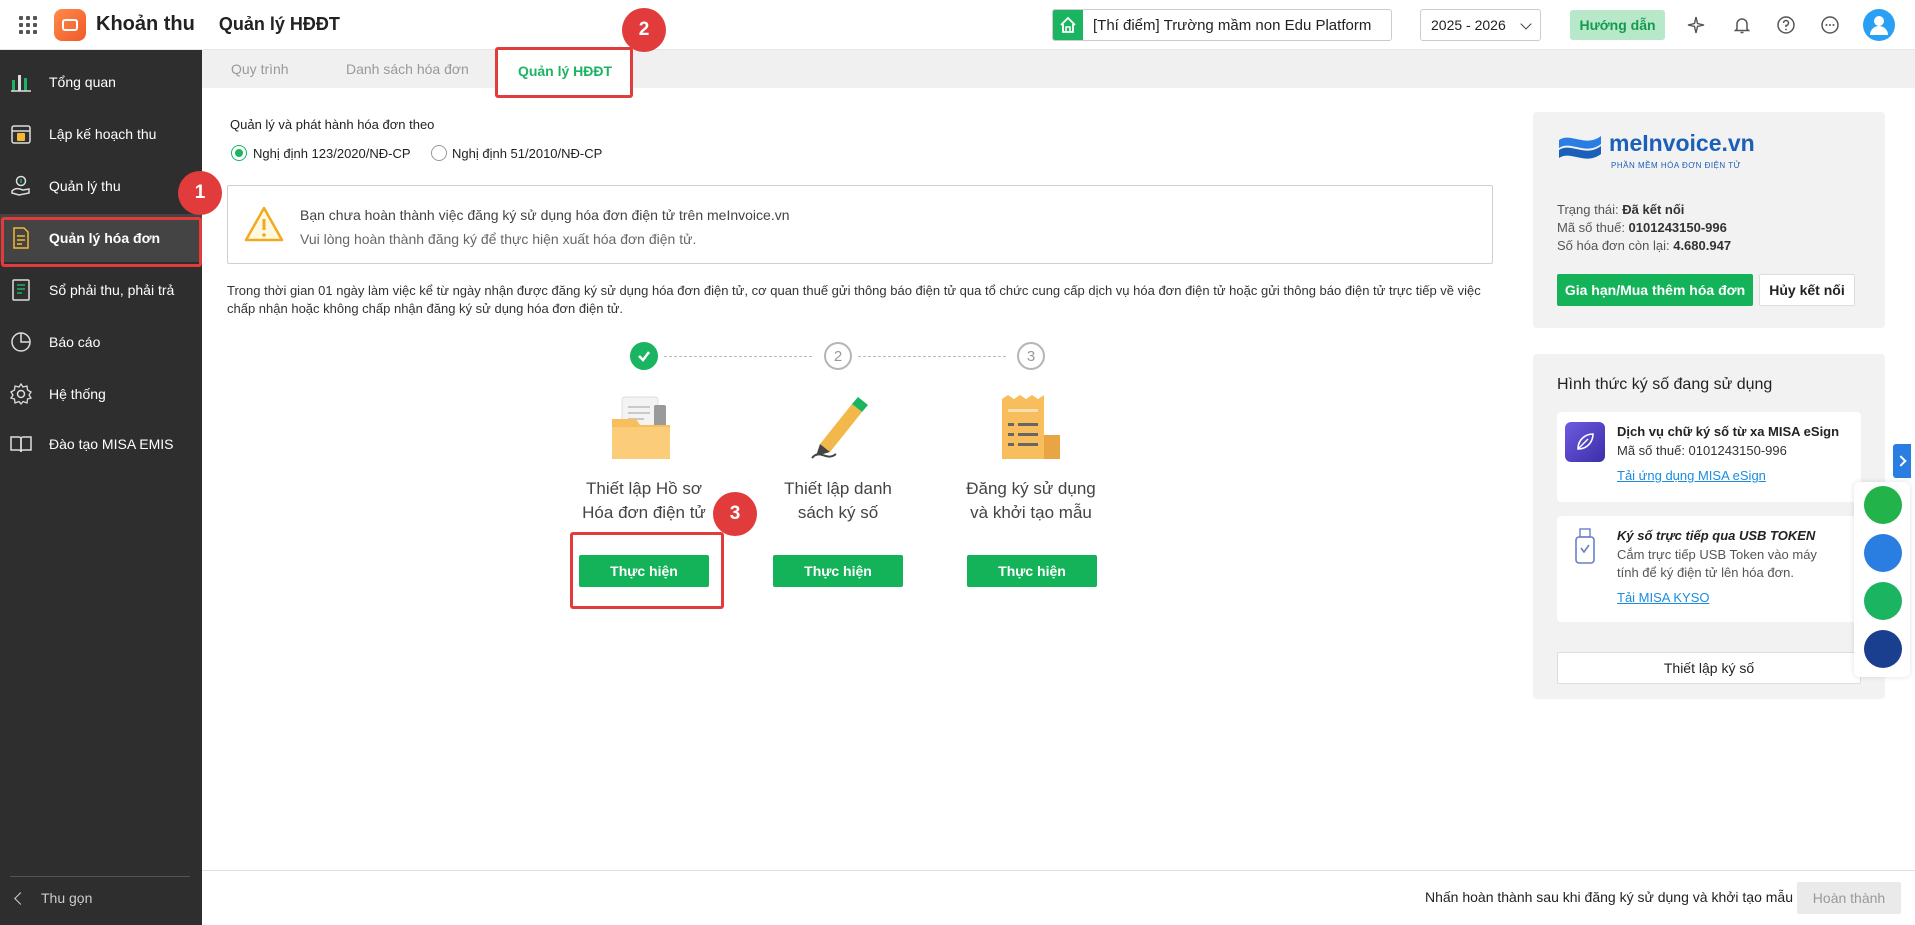  Describe the element at coordinates (21, 134) in the screenshot. I see `calendar-money-icon` at that location.